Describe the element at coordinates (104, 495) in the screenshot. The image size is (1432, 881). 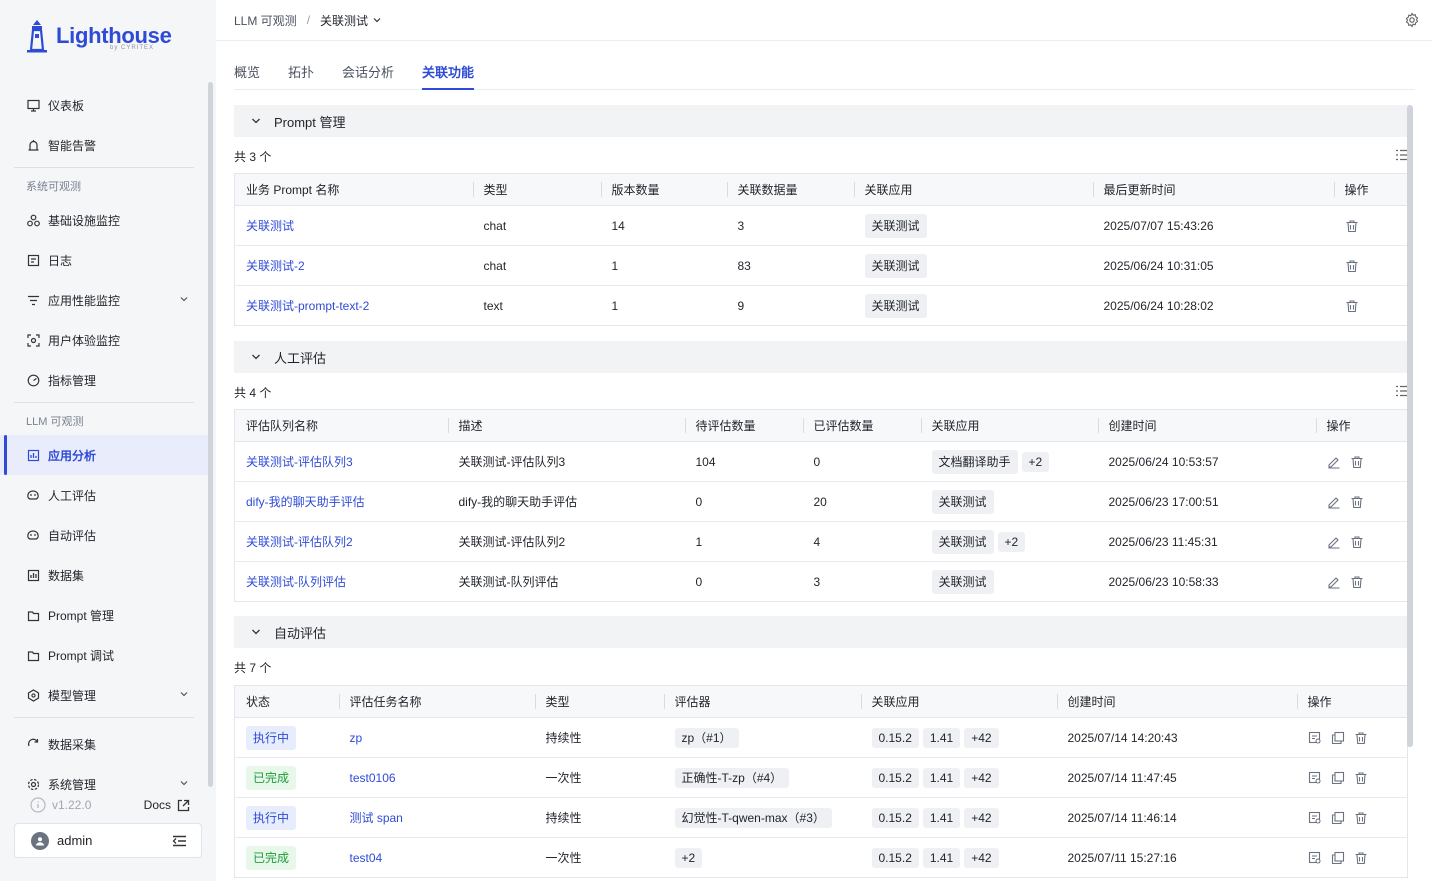
I see `sidebar-item-human-eval: 人工评估` at that location.